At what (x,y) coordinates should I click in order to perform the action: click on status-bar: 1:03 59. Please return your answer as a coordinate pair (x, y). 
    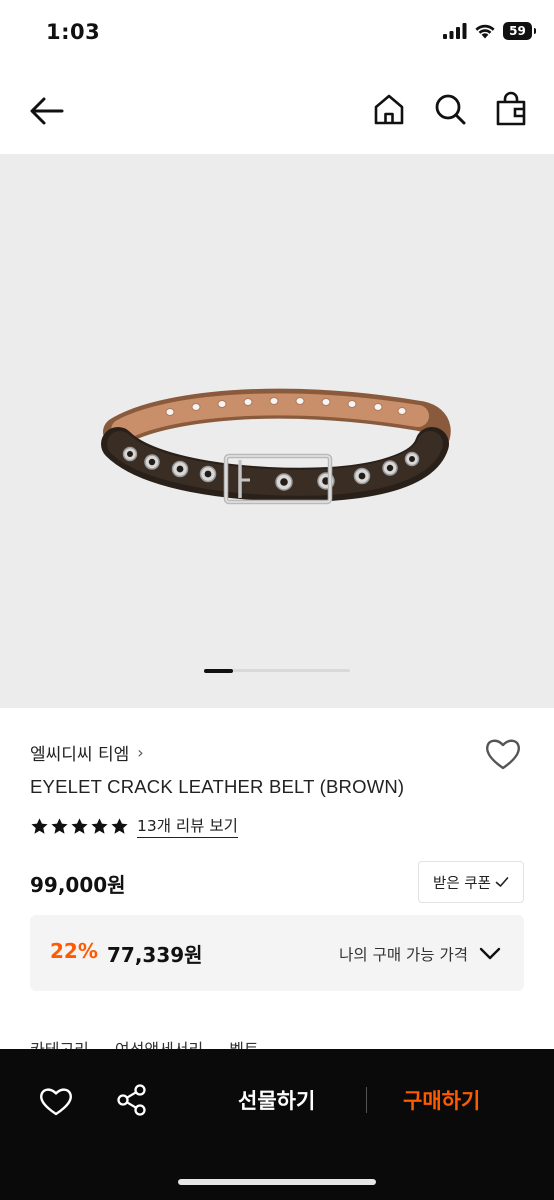
    Looking at the image, I should click on (277, 34).